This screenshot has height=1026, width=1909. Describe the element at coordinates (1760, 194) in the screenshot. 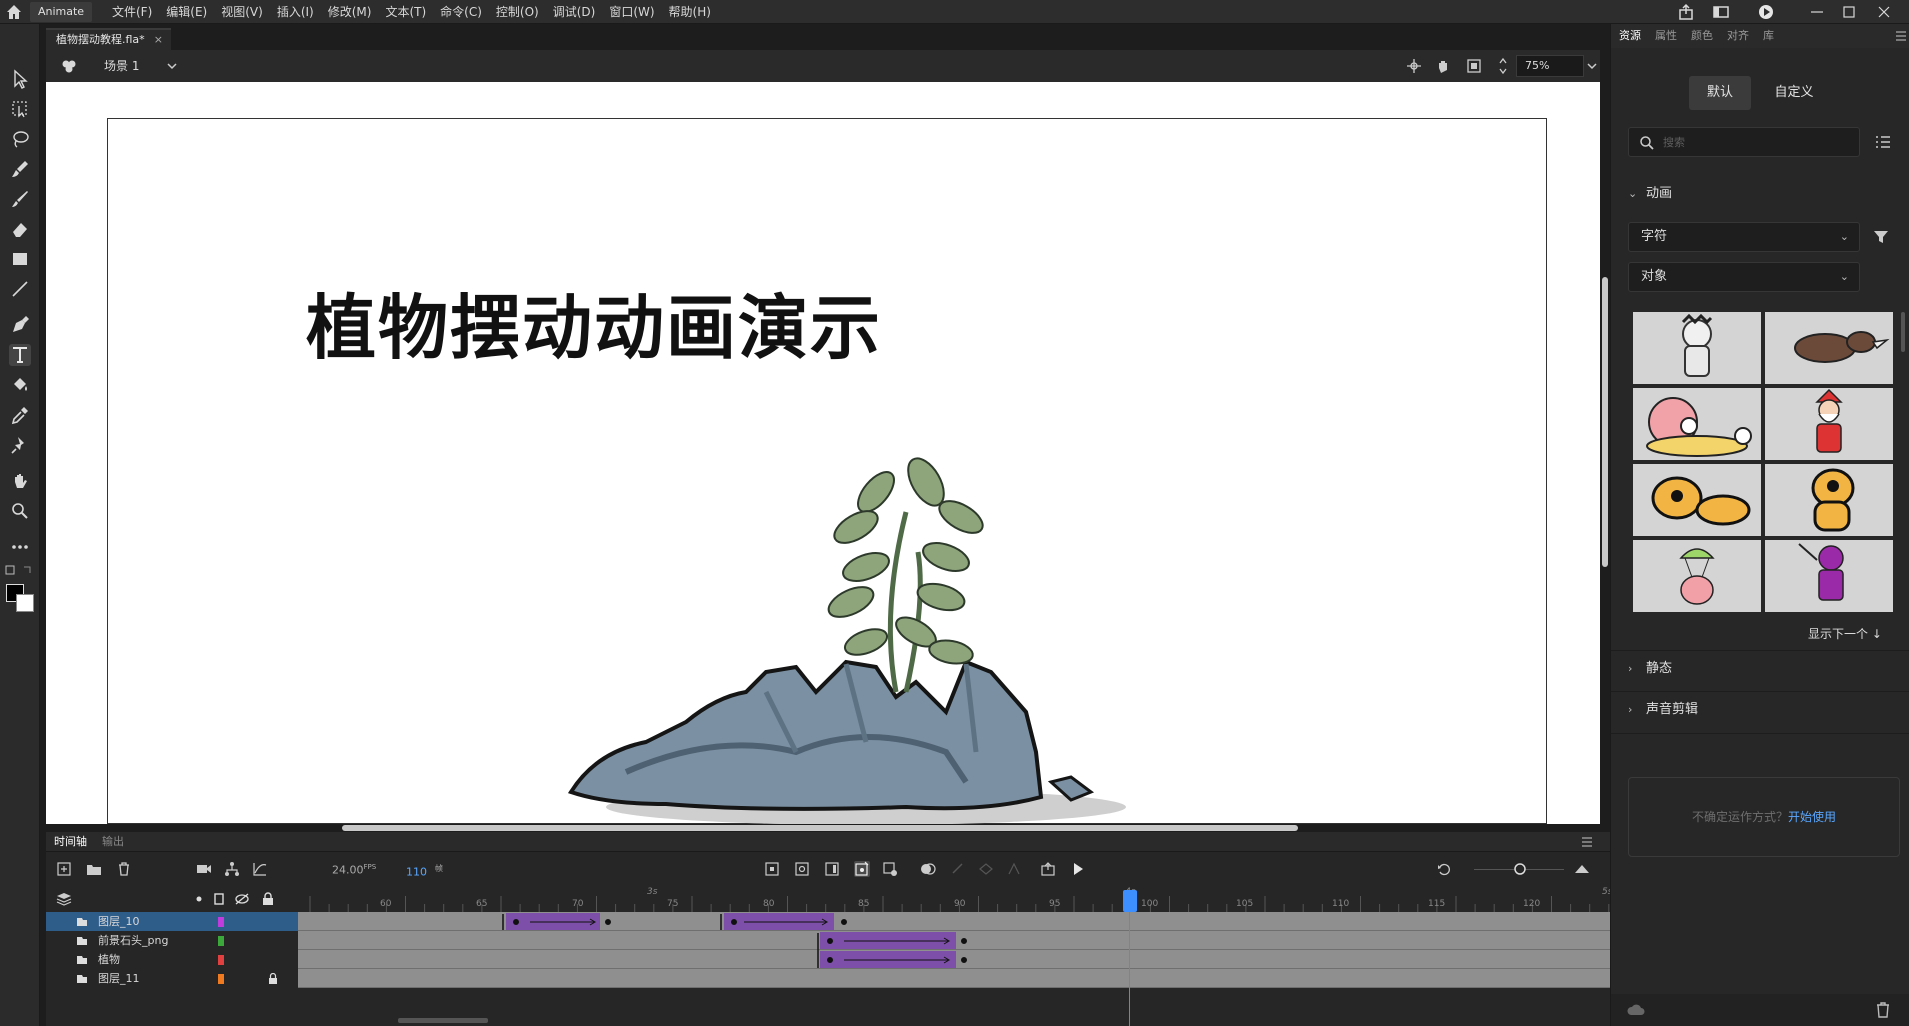

I see `section-animation: ⌄ 动画` at that location.